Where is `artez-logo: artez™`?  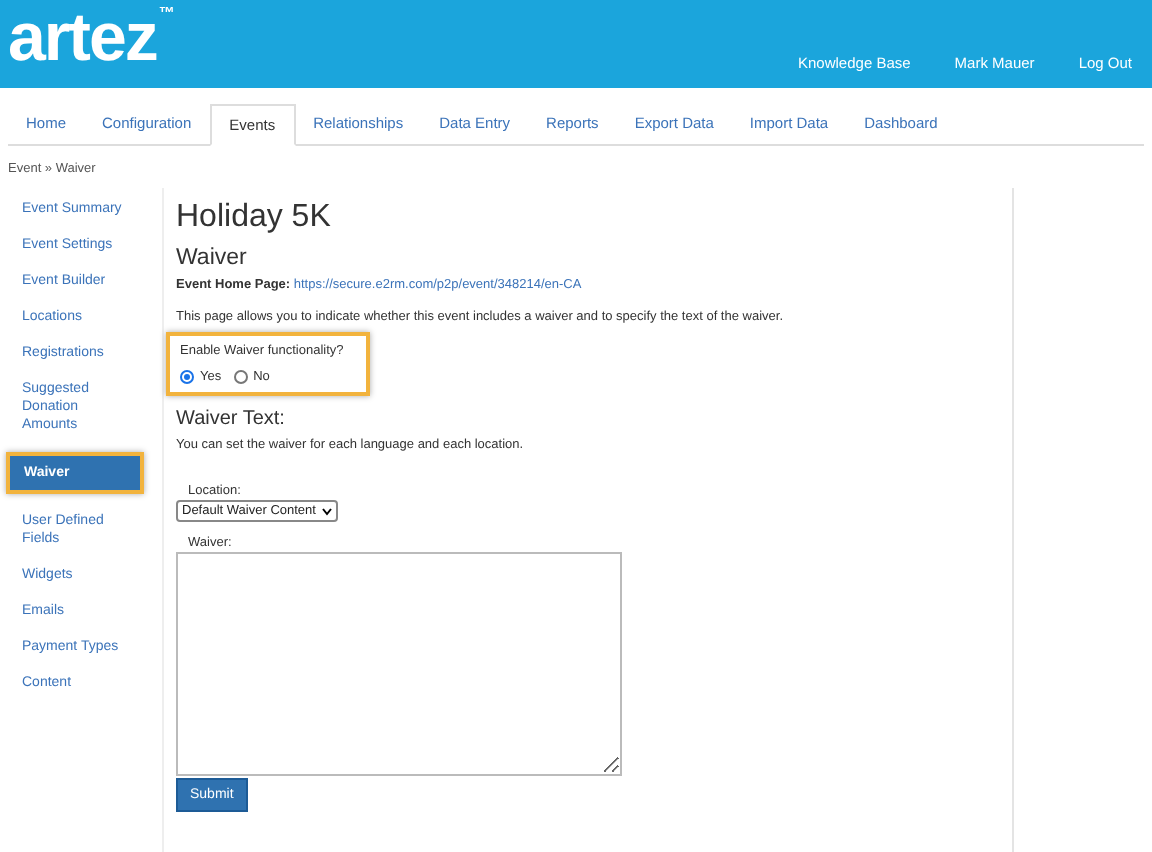 artez-logo: artez™ is located at coordinates (90, 38).